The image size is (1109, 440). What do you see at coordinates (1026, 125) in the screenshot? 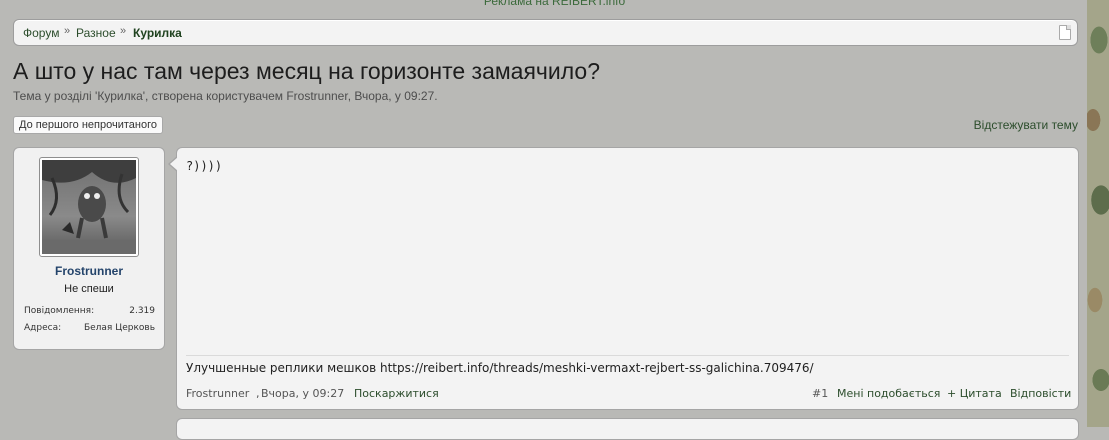
I see `watch-thread-link: Відстежувати тему` at bounding box center [1026, 125].